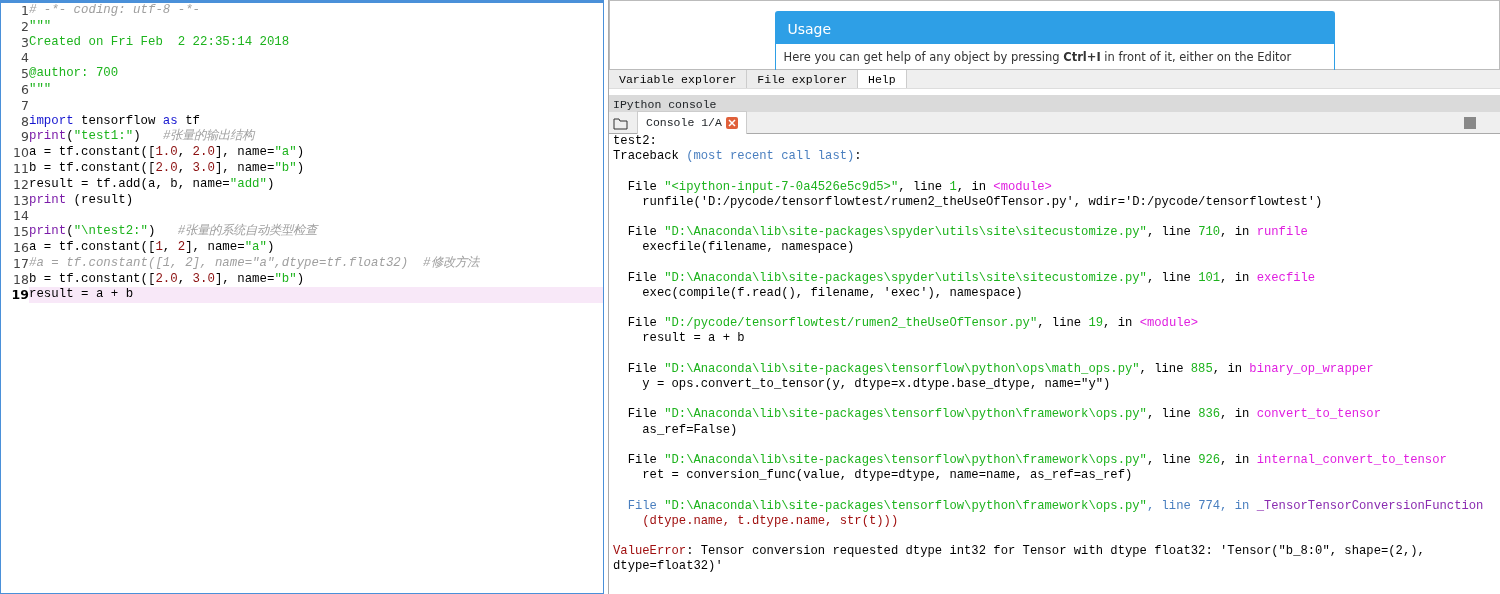 The width and height of the screenshot is (1500, 594). What do you see at coordinates (143, 137) in the screenshot?
I see `code-line: print("test1:") #张量的输出结构` at bounding box center [143, 137].